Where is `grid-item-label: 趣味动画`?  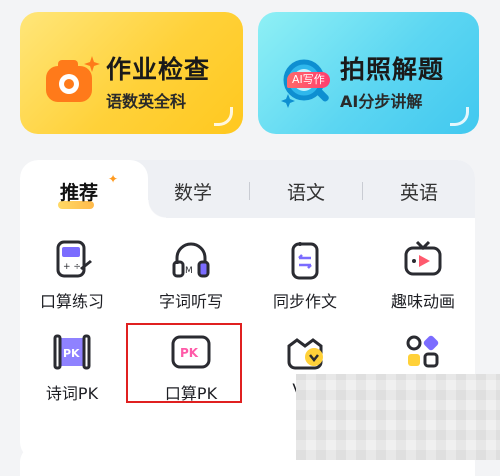 grid-item-label: 趣味动画 is located at coordinates (422, 301).